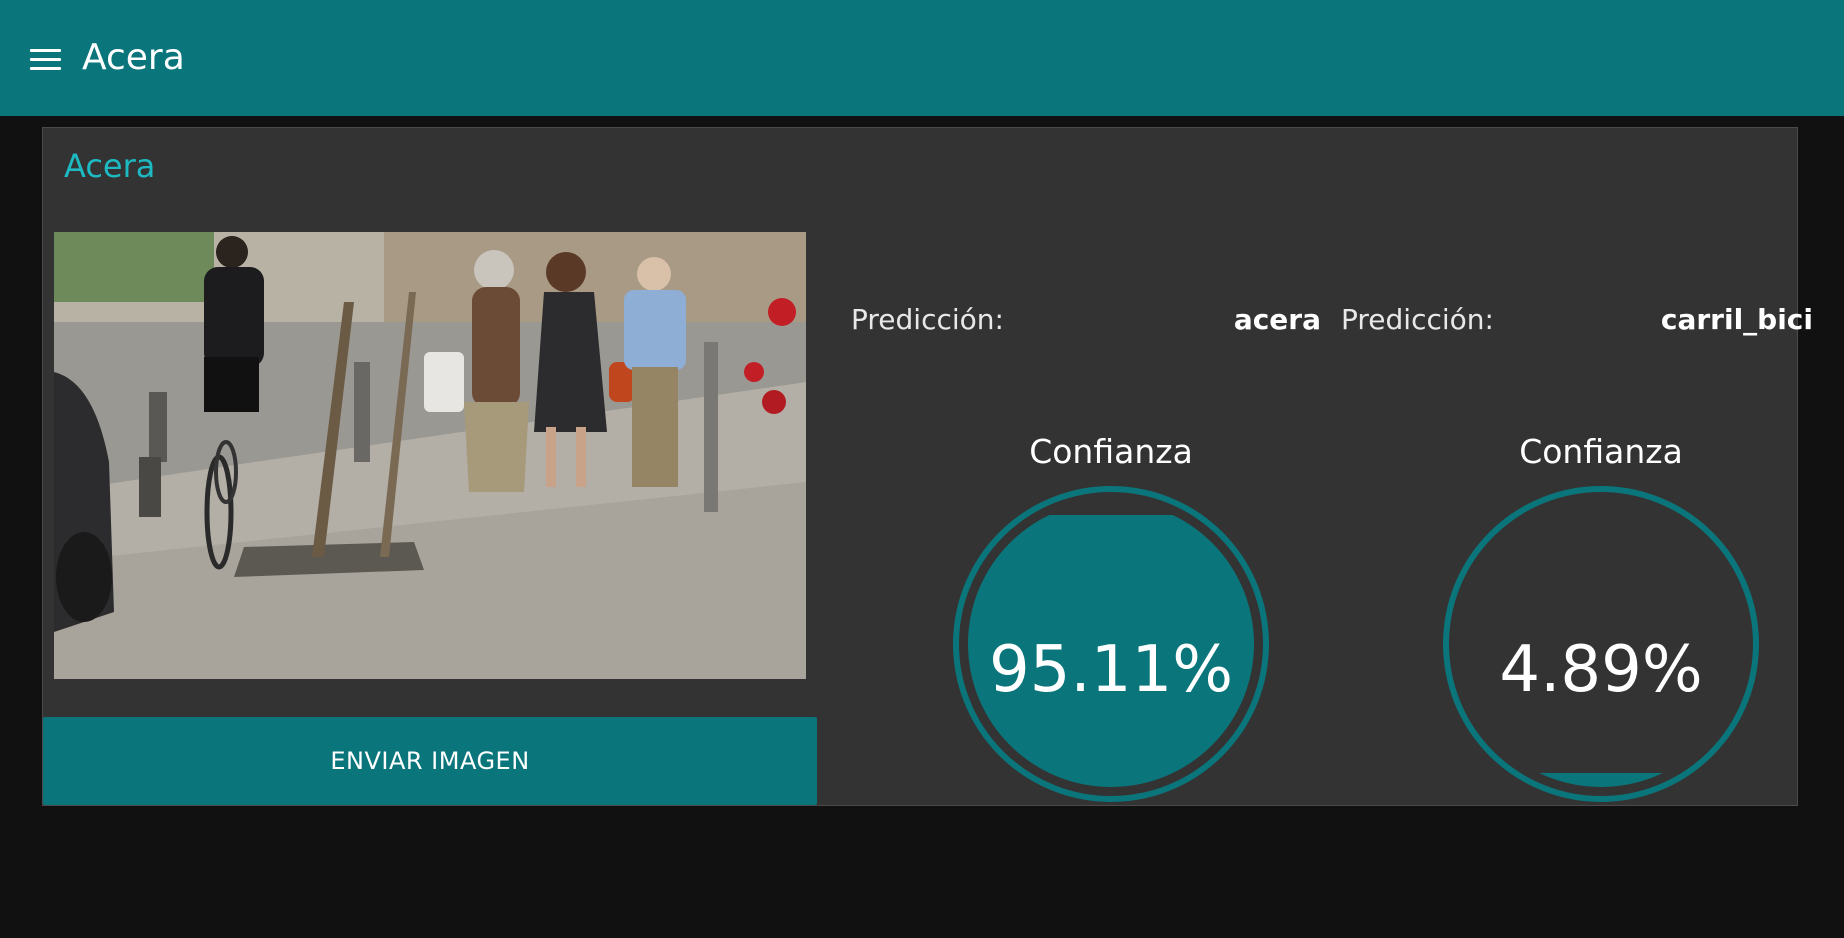 Image resolution: width=1844 pixels, height=938 pixels. What do you see at coordinates (430, 761) in the screenshot?
I see `send-image-button: ENVIAR IMAGEN` at bounding box center [430, 761].